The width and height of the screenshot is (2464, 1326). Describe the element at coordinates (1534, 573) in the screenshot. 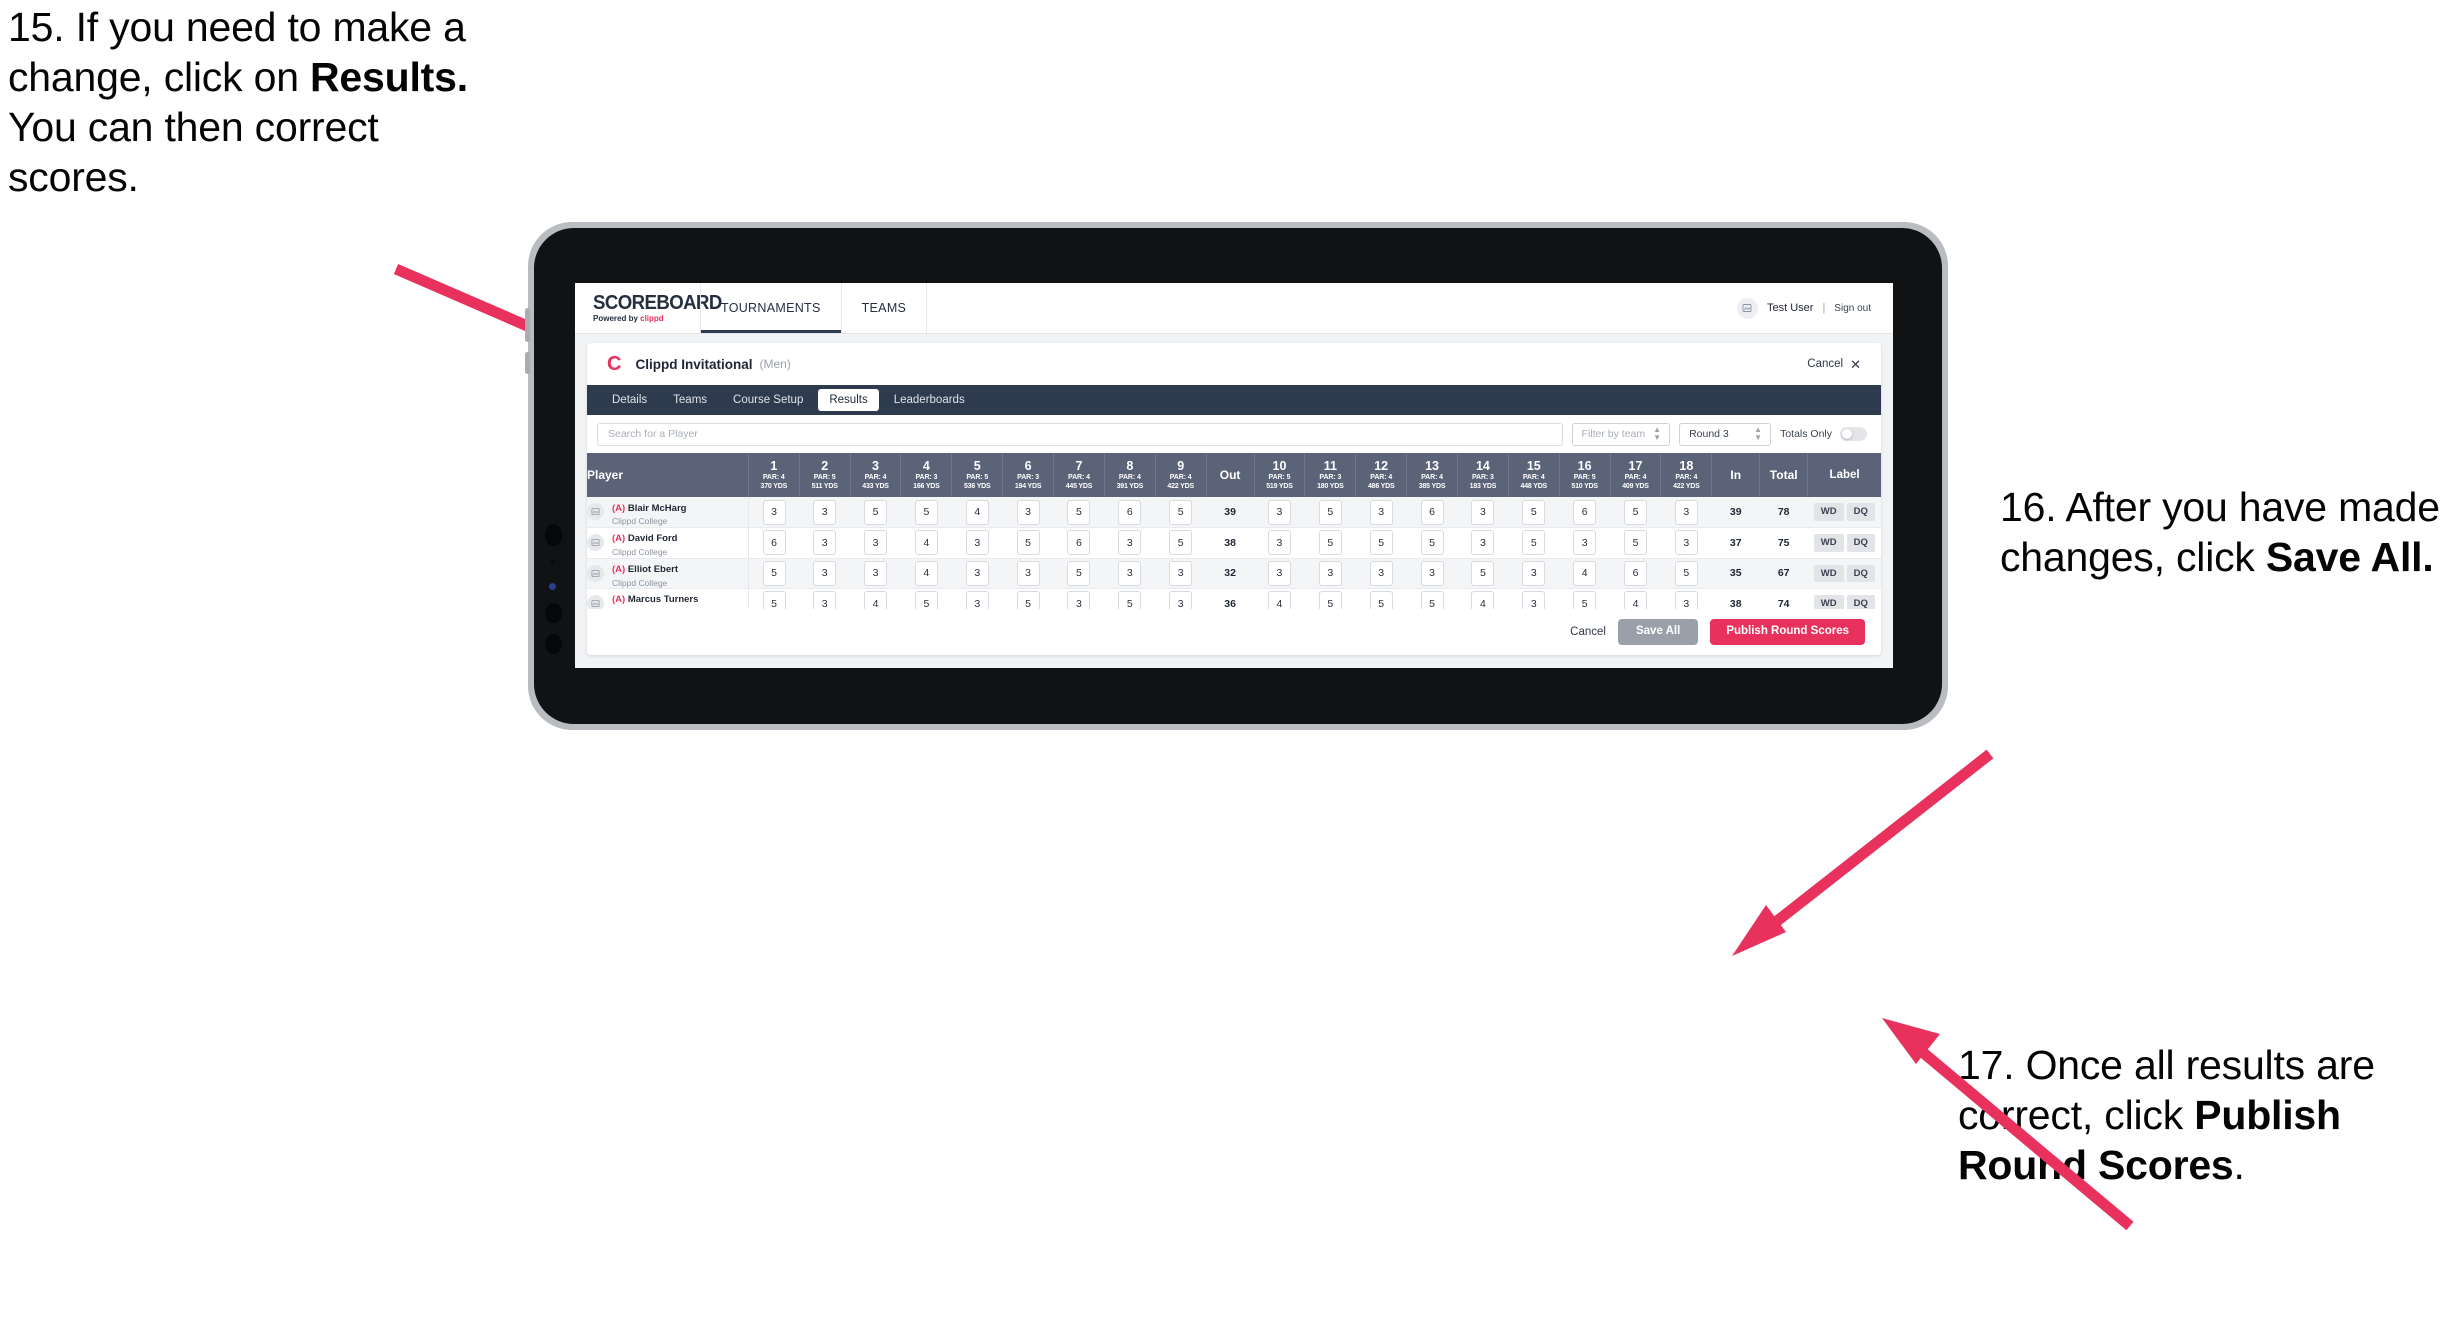

I see `score-cell-hole-15: 3` at that location.